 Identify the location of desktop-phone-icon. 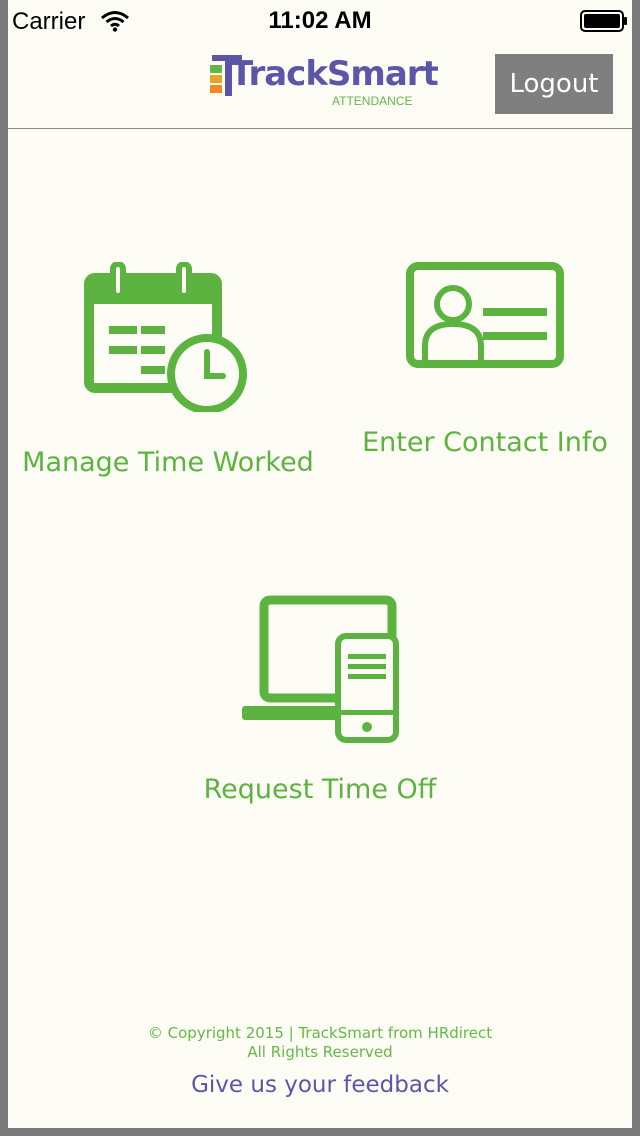
(320, 669).